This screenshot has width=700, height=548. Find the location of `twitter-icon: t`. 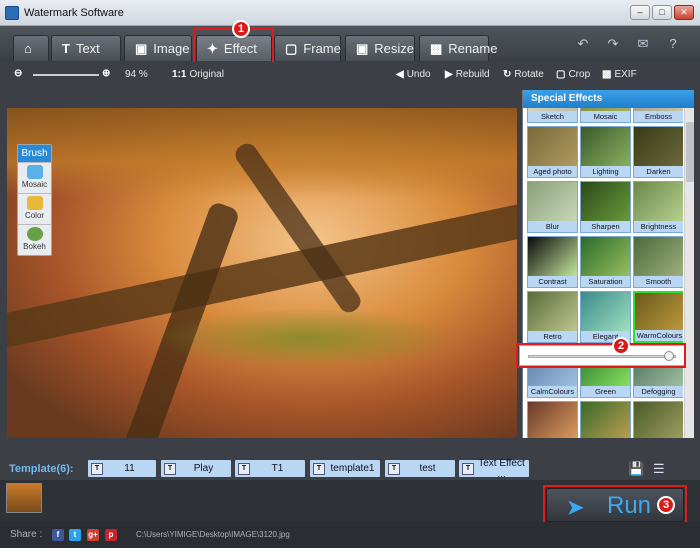

twitter-icon: t is located at coordinates (75, 535).